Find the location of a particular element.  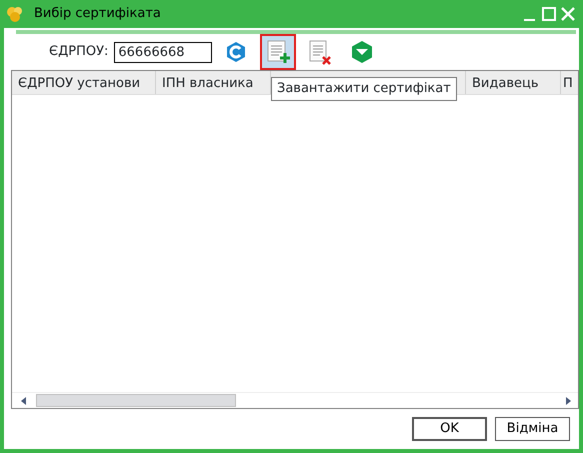

delete-document-icon is located at coordinates (320, 52).